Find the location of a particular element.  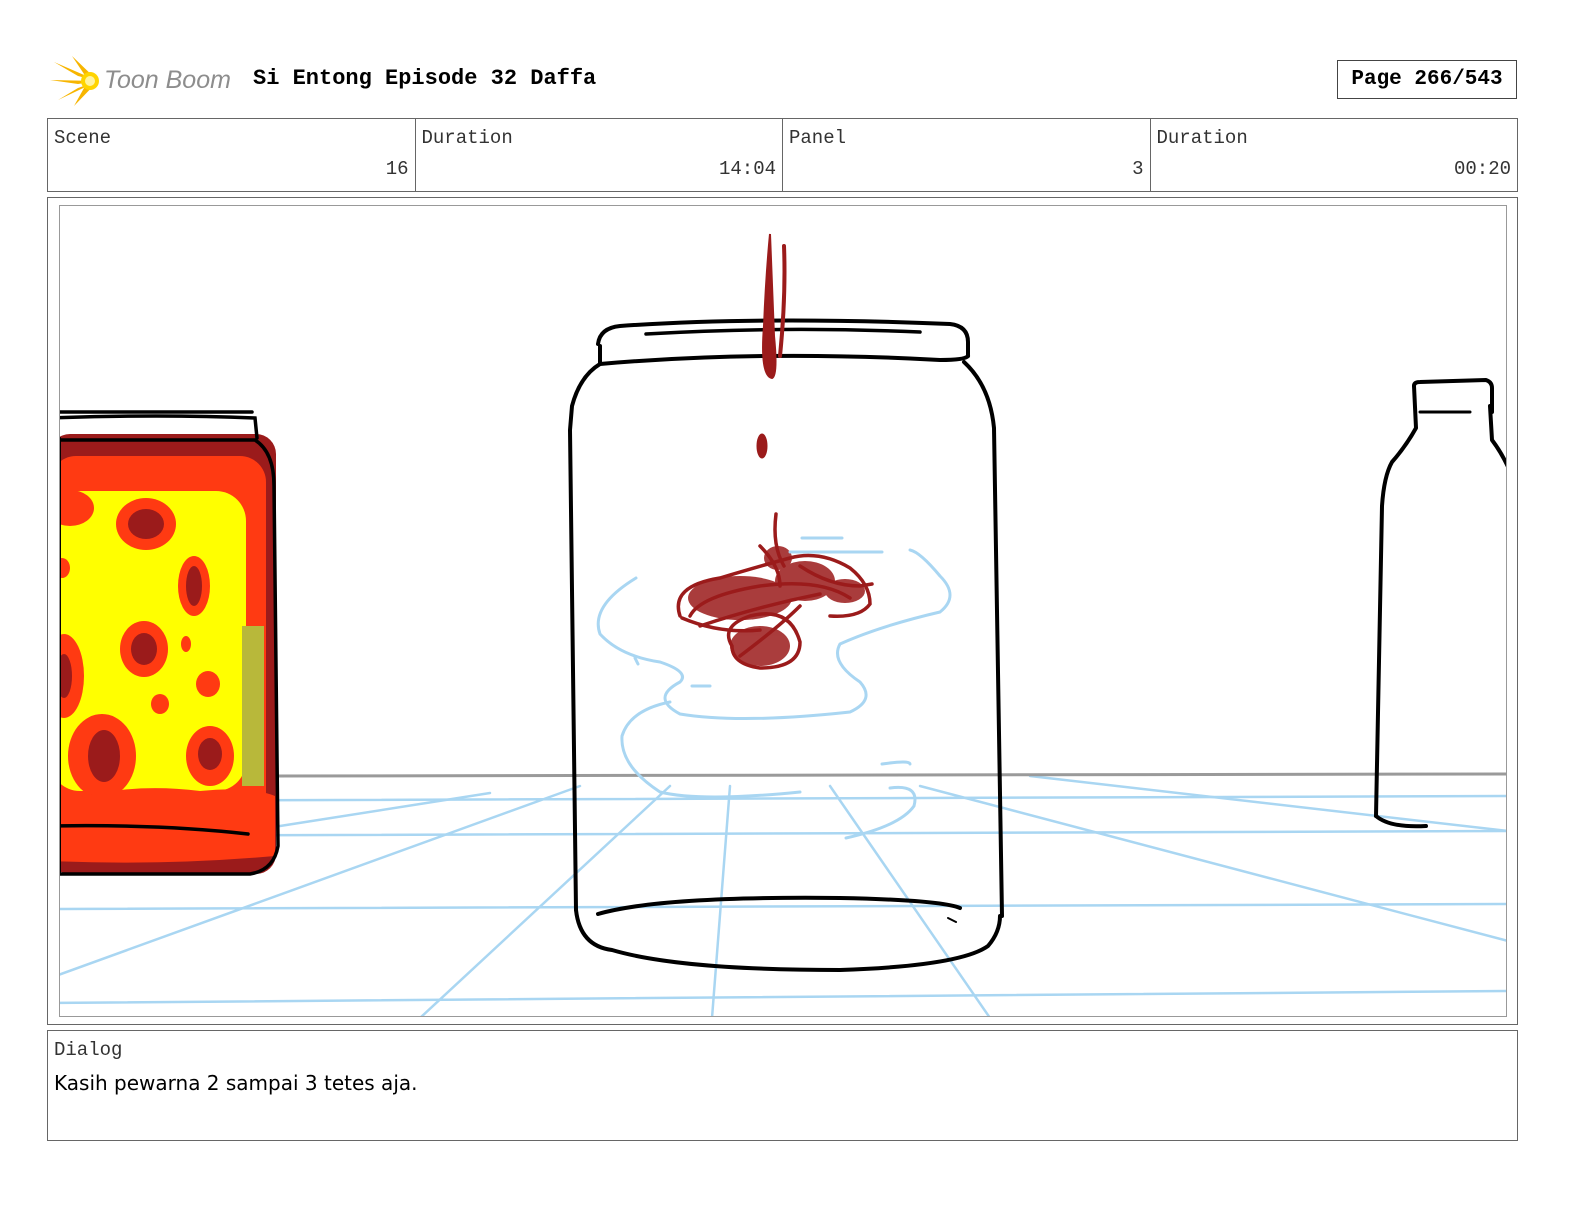

scene-value: 16 is located at coordinates (397, 169).